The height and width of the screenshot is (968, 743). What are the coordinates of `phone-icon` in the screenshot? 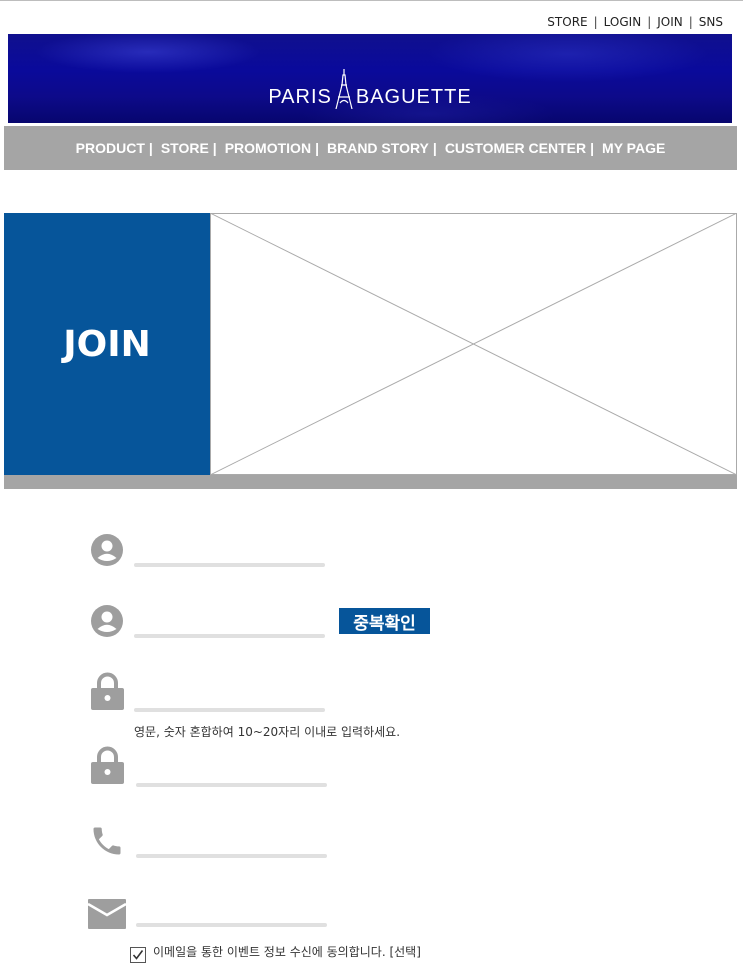 It's located at (107, 841).